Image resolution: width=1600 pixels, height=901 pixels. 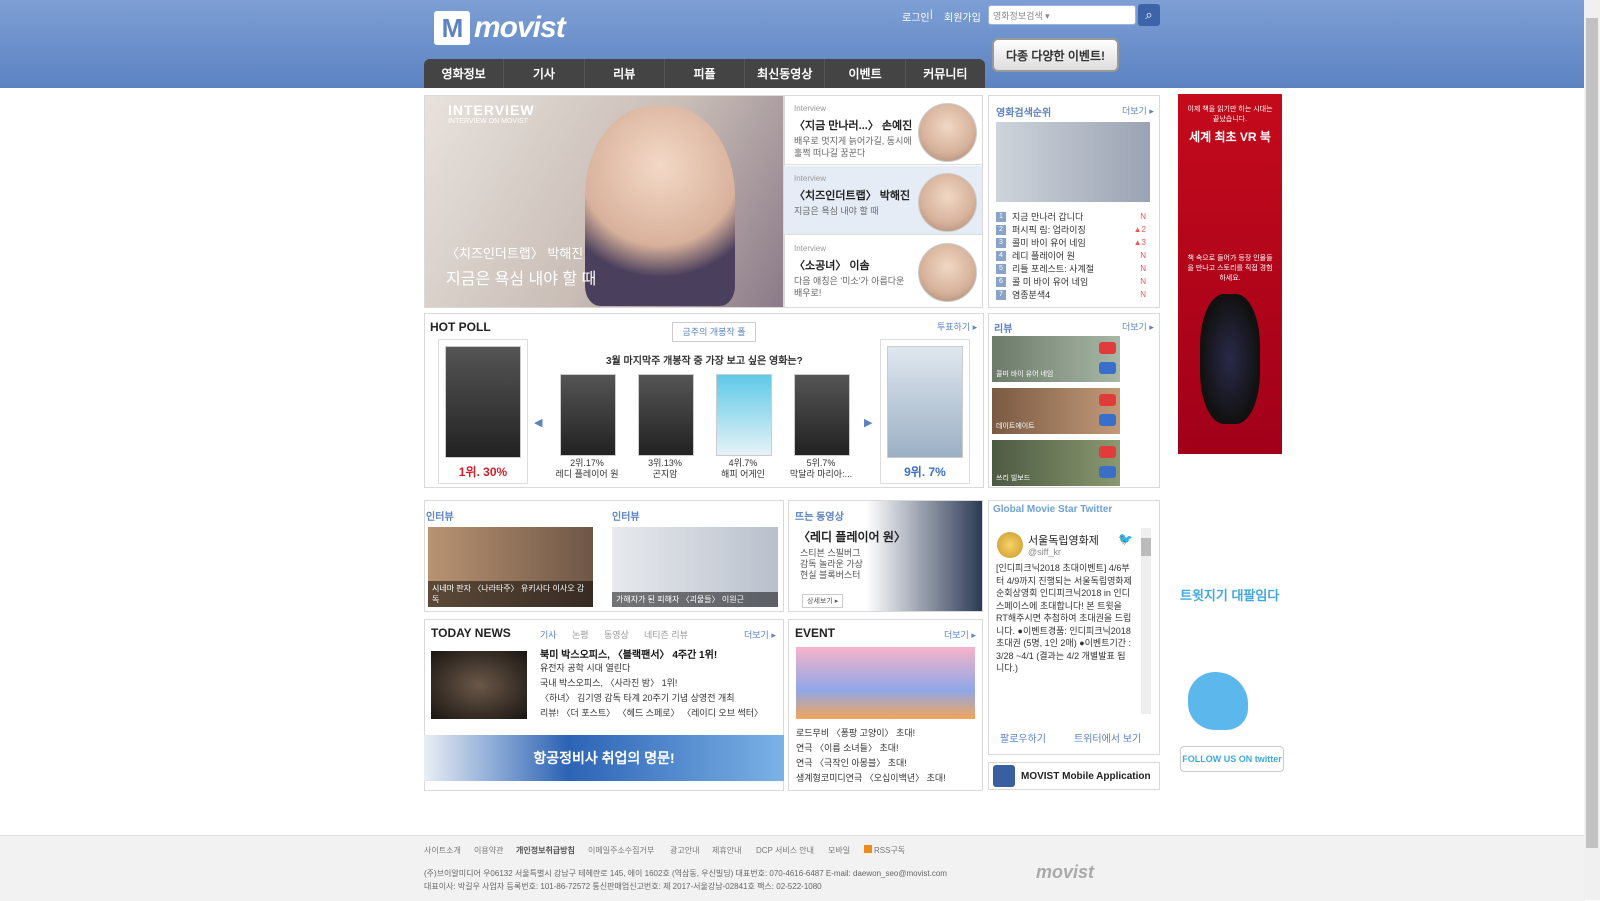 What do you see at coordinates (479, 685) in the screenshot?
I see `news-thumbnail` at bounding box center [479, 685].